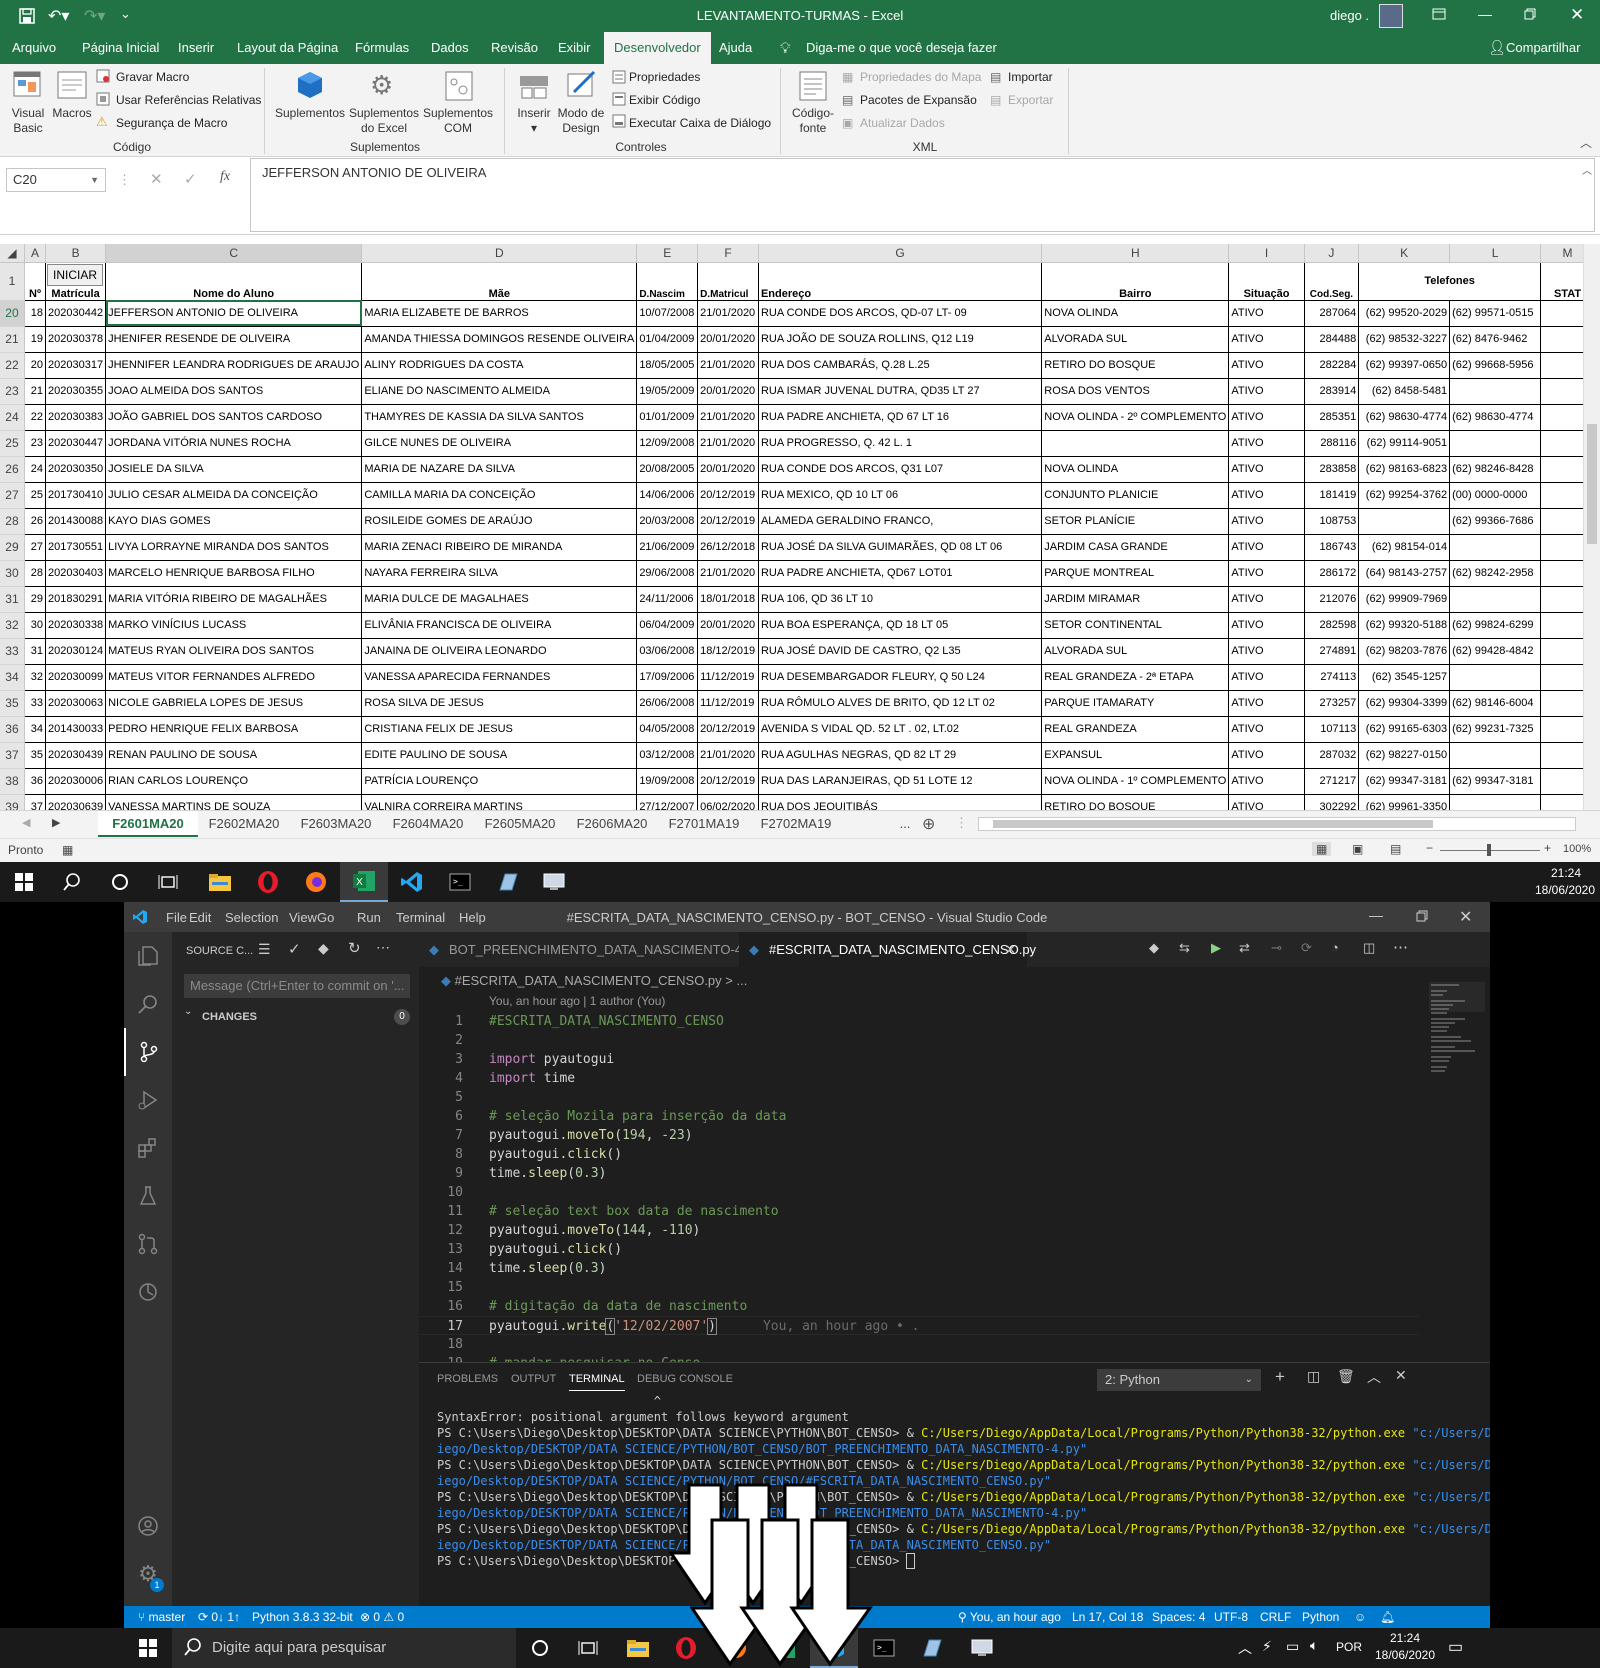 The image size is (1600, 1668). What do you see at coordinates (35, 651) in the screenshot?
I see `cell-no: 31` at bounding box center [35, 651].